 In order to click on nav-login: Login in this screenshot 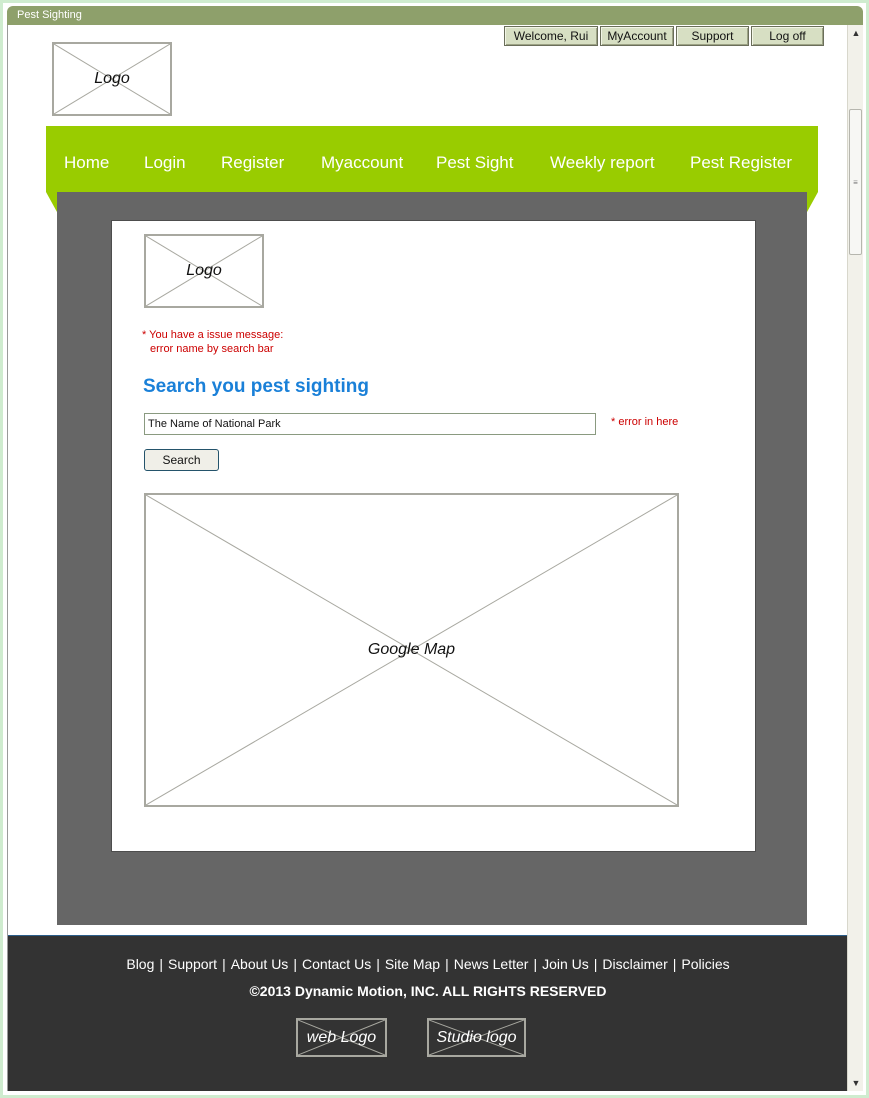, I will do `click(165, 159)`.